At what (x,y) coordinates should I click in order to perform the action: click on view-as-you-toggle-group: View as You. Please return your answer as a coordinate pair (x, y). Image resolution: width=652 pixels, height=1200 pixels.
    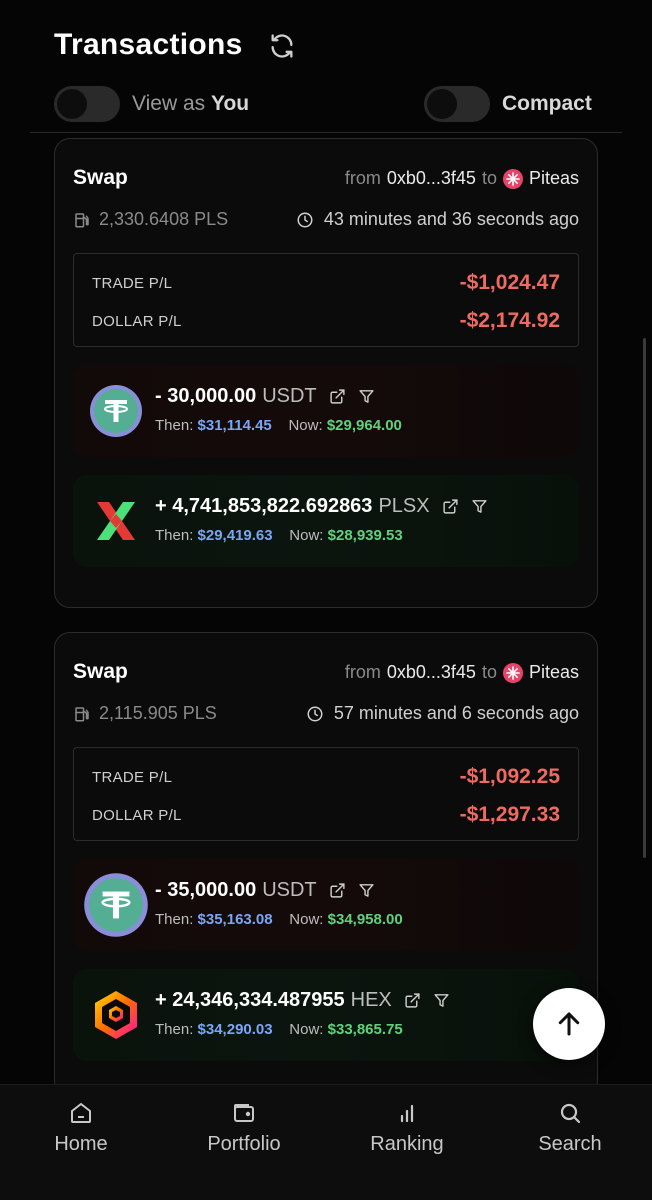
    Looking at the image, I should click on (151, 104).